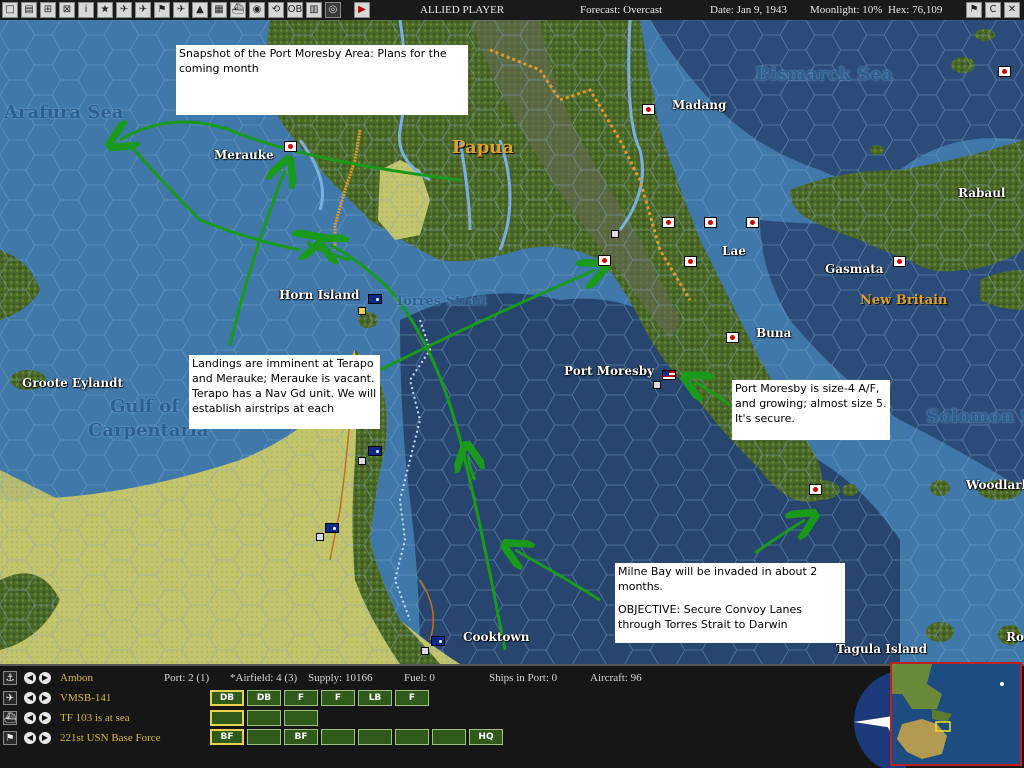 Image resolution: width=1024 pixels, height=768 pixels. What do you see at coordinates (290, 146) in the screenshot?
I see `japanese-base-merauke` at bounding box center [290, 146].